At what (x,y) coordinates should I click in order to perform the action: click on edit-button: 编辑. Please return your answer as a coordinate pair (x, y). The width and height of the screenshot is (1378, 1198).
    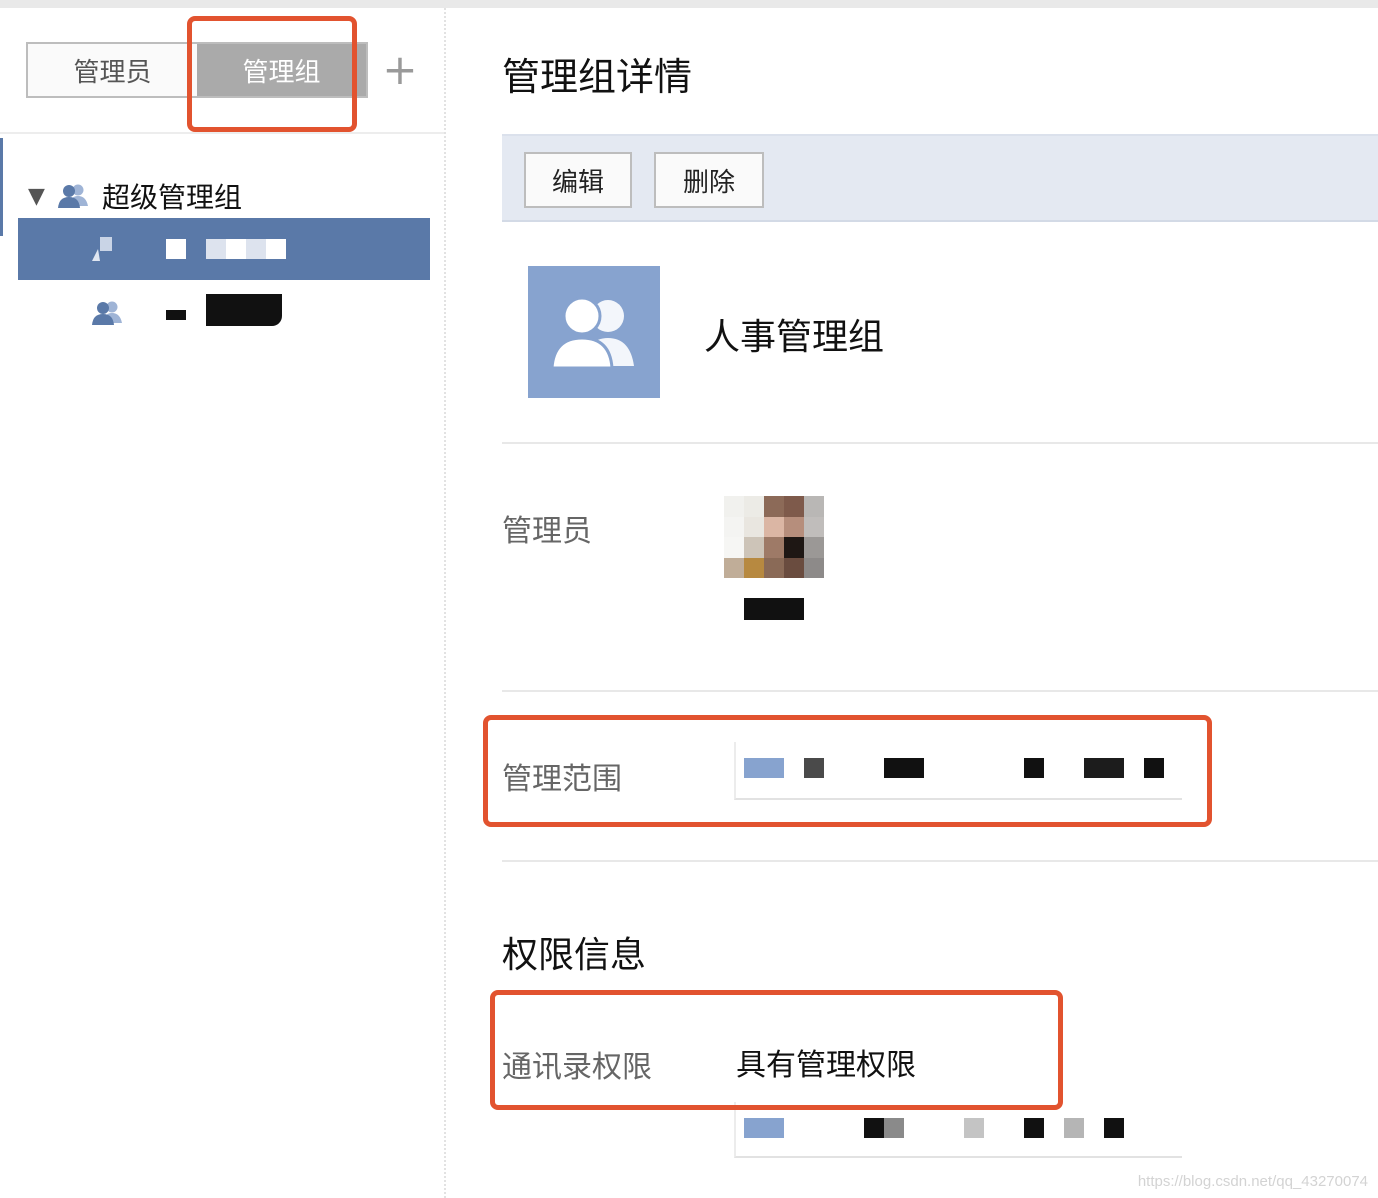
    Looking at the image, I should click on (578, 180).